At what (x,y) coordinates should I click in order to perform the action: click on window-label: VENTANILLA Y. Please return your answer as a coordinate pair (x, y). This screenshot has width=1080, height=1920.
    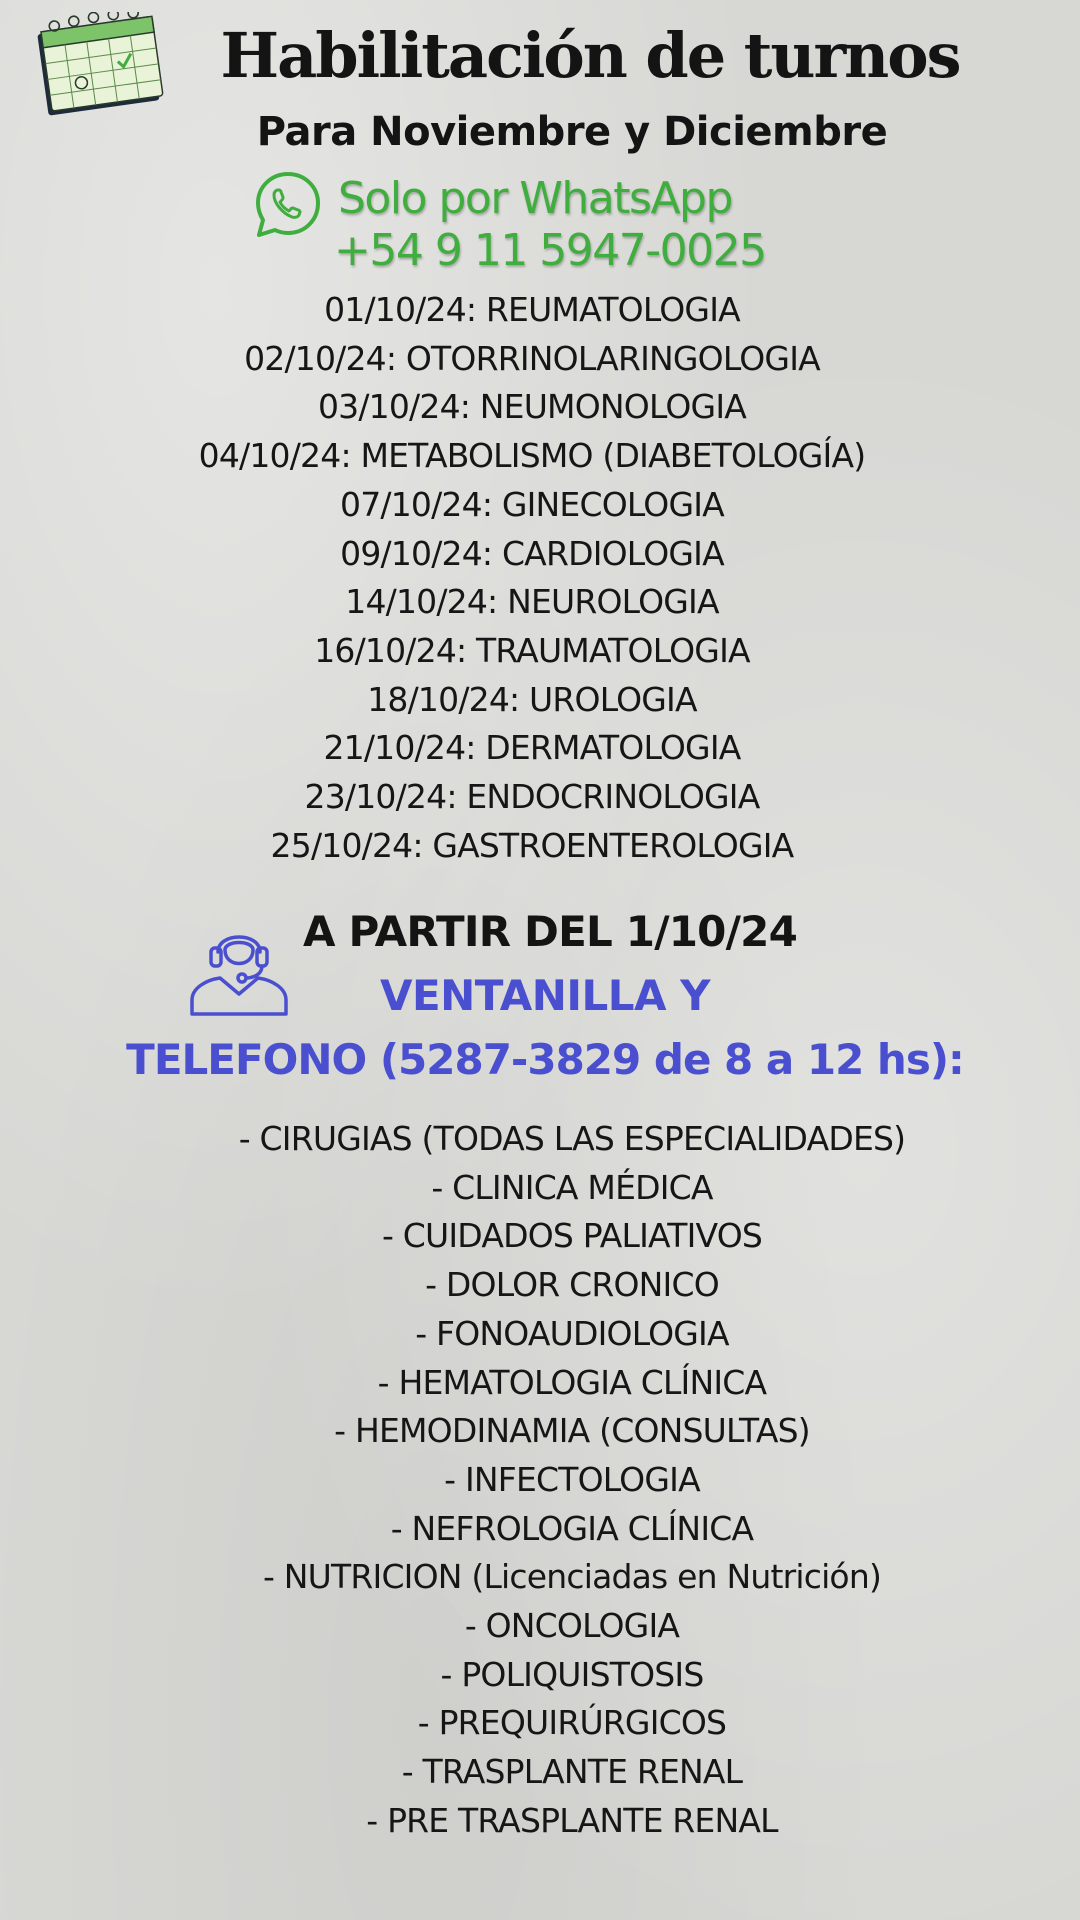
    Looking at the image, I should click on (545, 995).